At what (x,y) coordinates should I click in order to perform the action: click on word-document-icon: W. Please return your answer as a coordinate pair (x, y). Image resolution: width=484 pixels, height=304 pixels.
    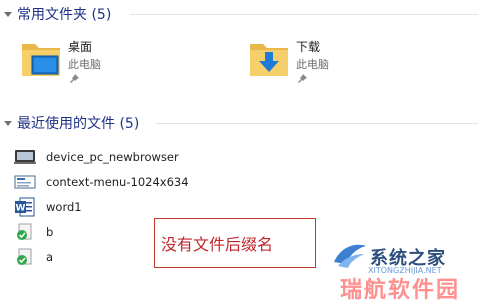
    Looking at the image, I should click on (25, 207).